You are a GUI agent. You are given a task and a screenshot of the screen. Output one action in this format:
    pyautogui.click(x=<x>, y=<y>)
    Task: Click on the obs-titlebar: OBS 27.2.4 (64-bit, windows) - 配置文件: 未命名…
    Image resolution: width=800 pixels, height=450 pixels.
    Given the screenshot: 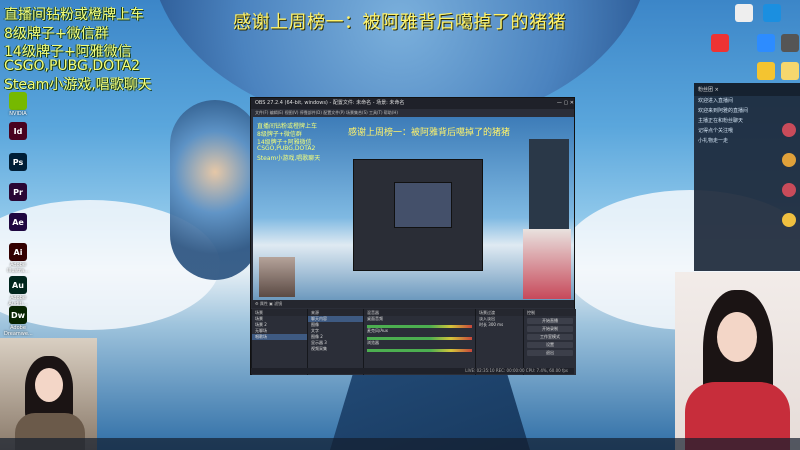 What is the action you would take?
    pyautogui.click(x=412, y=103)
    